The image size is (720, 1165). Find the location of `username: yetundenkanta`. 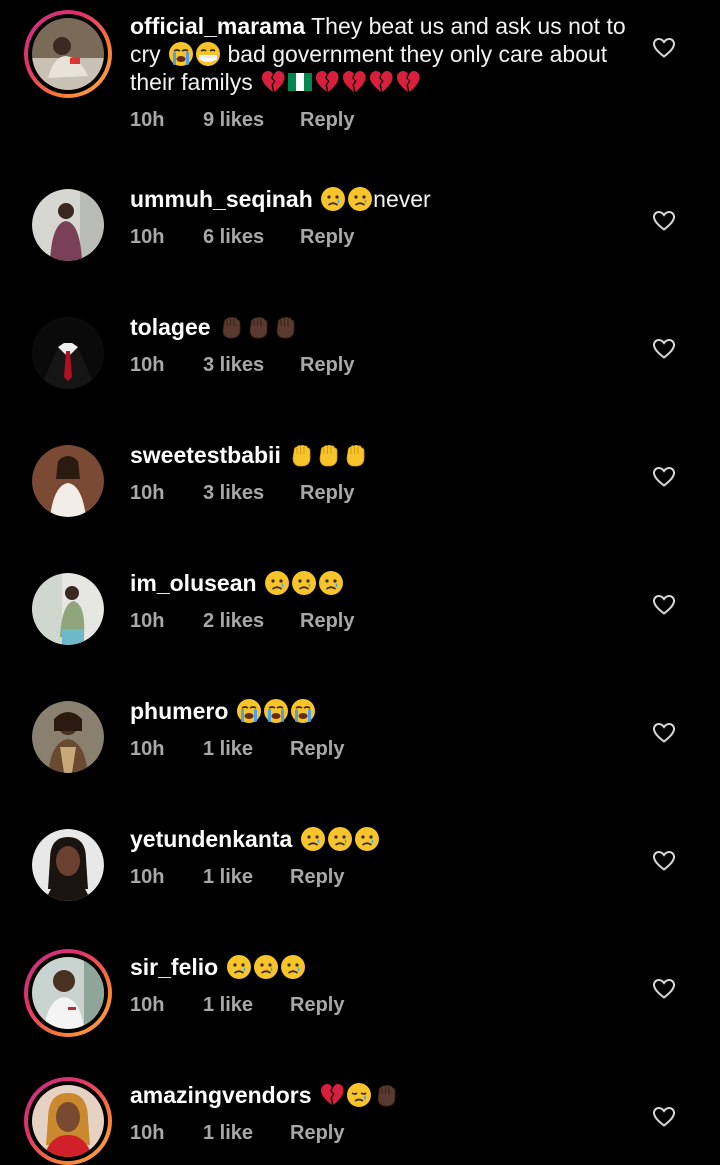

username: yetundenkanta is located at coordinates (211, 839).